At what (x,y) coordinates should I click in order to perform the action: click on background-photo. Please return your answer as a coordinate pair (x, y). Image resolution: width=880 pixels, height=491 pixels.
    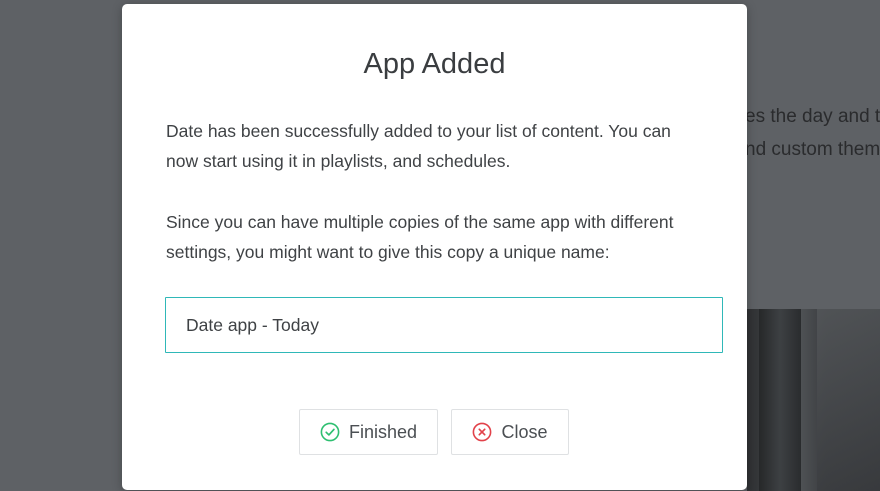
    Looking at the image, I should click on (813, 400).